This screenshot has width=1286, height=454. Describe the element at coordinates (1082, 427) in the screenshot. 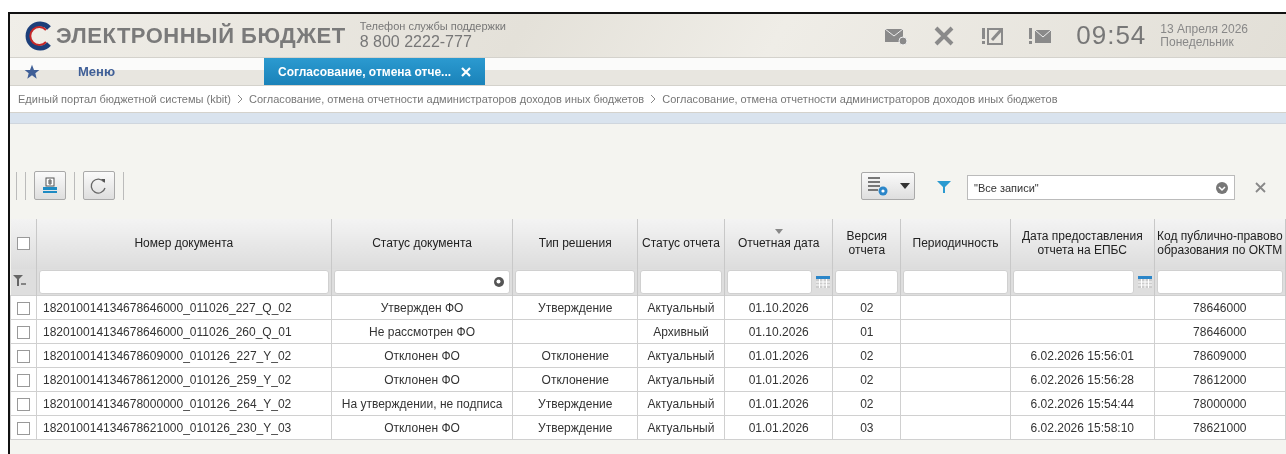

I see `table-cell: 6.02.2026 15:58:10` at that location.